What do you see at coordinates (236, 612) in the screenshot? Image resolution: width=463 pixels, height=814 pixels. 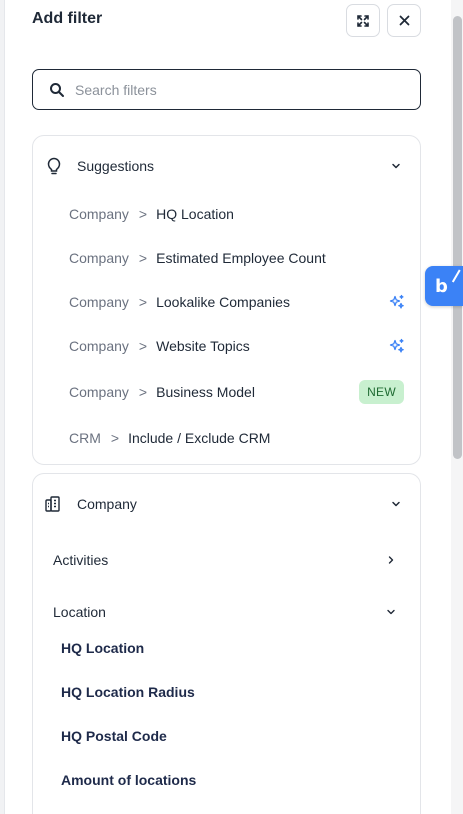 I see `section-location: Location` at bounding box center [236, 612].